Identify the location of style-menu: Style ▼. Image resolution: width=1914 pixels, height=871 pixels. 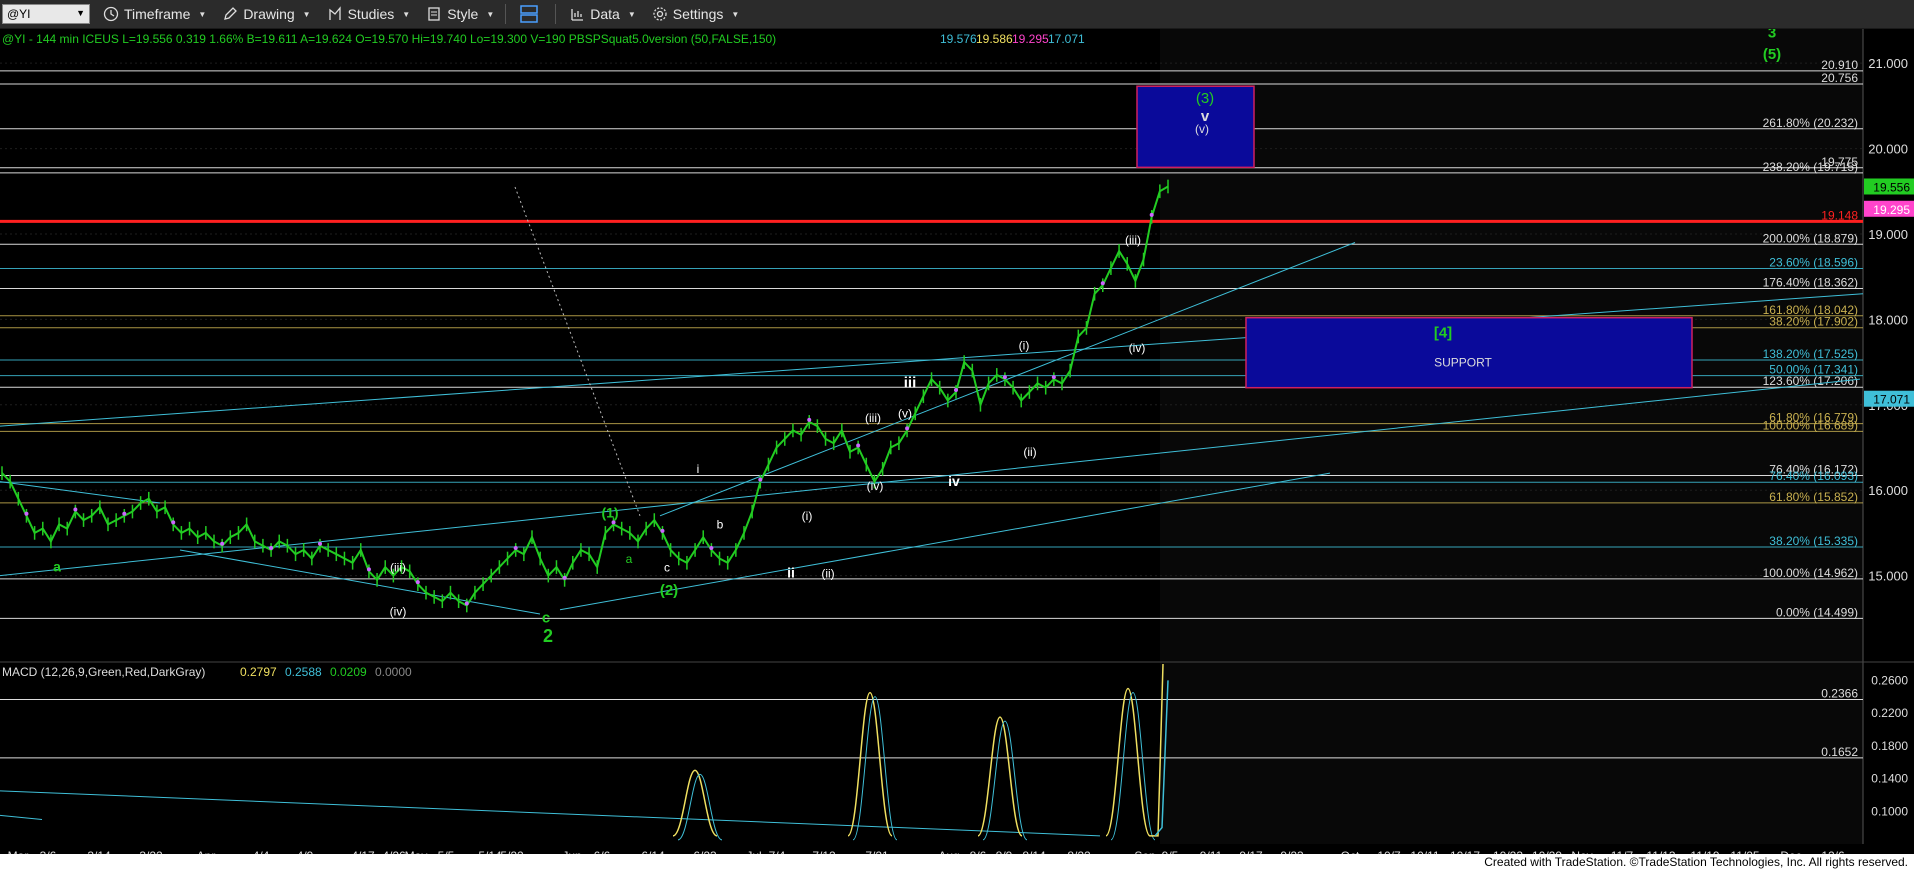
(460, 14).